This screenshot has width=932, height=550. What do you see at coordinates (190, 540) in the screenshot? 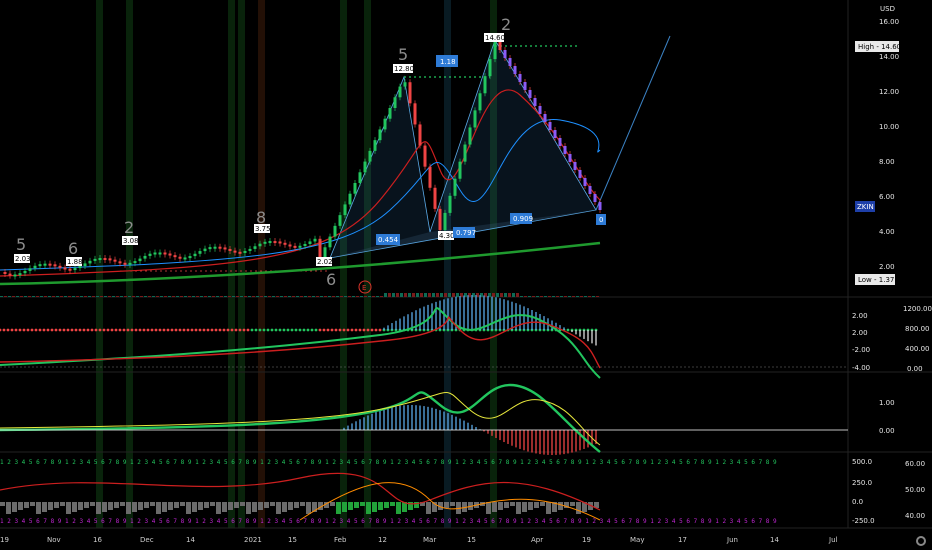
I see `time-axis-label: 14` at bounding box center [190, 540].